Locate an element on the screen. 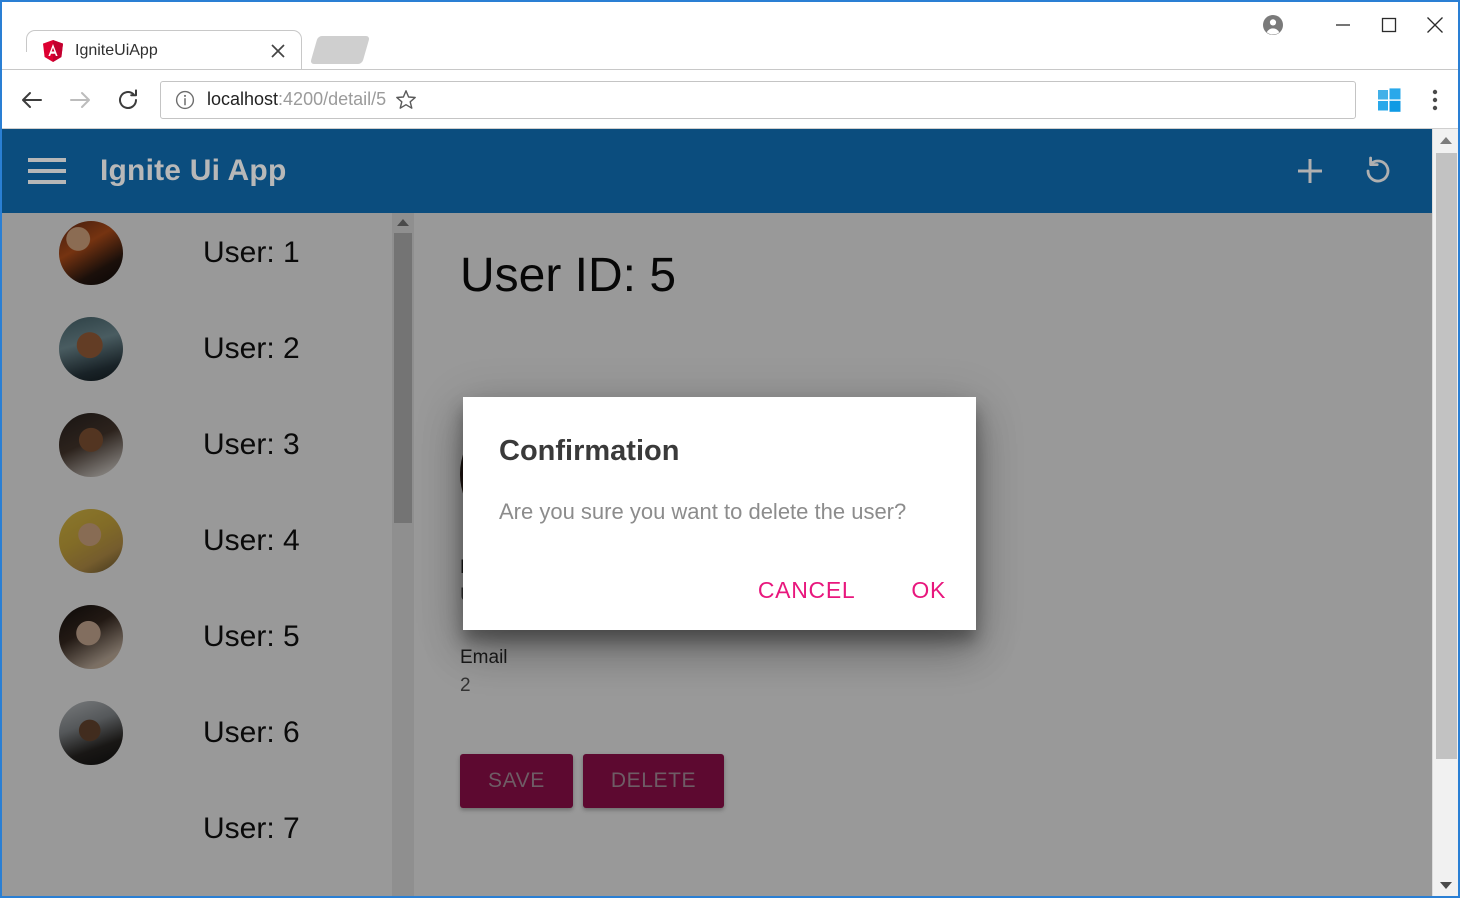 This screenshot has width=1460, height=898. page-scrollbar is located at coordinates (1445, 512).